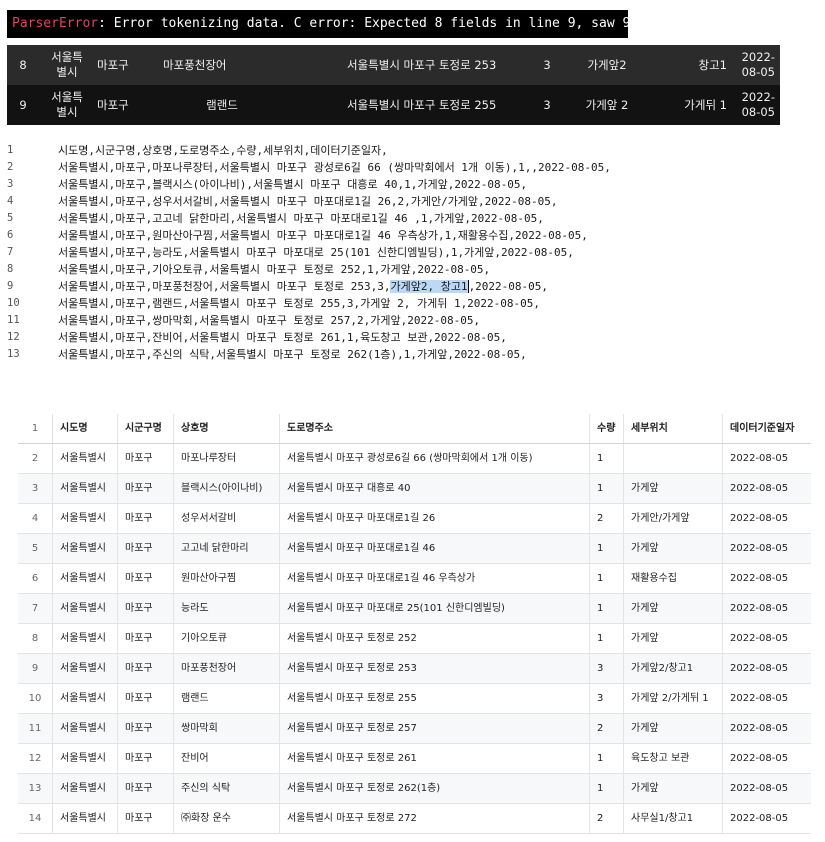  Describe the element at coordinates (226, 488) in the screenshot. I see `cell-store-name: 블랙시스(아이나비)` at that location.